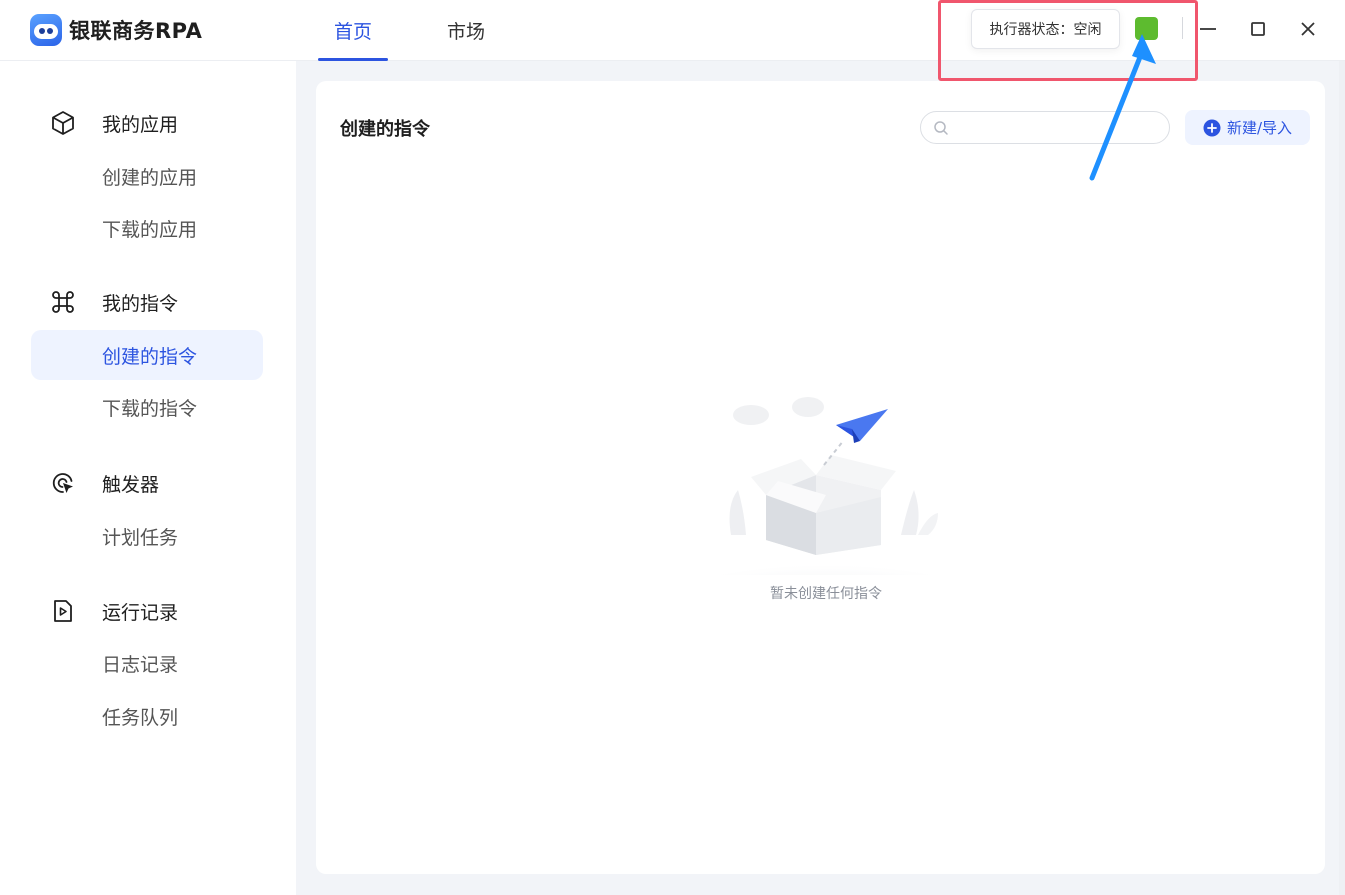 Image resolution: width=1345 pixels, height=895 pixels. I want to click on brand: 银联商务RPA, so click(116, 30).